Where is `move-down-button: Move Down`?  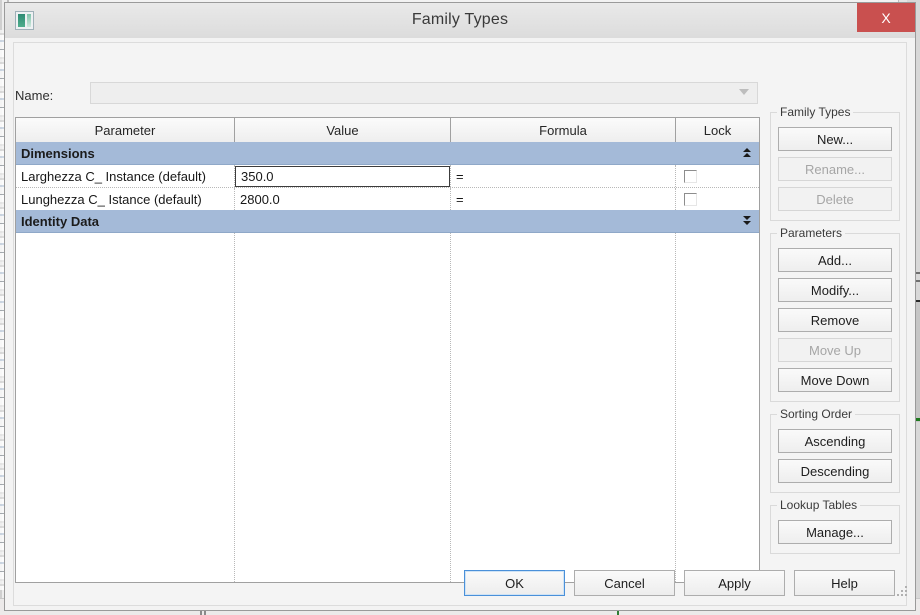 move-down-button: Move Down is located at coordinates (835, 380).